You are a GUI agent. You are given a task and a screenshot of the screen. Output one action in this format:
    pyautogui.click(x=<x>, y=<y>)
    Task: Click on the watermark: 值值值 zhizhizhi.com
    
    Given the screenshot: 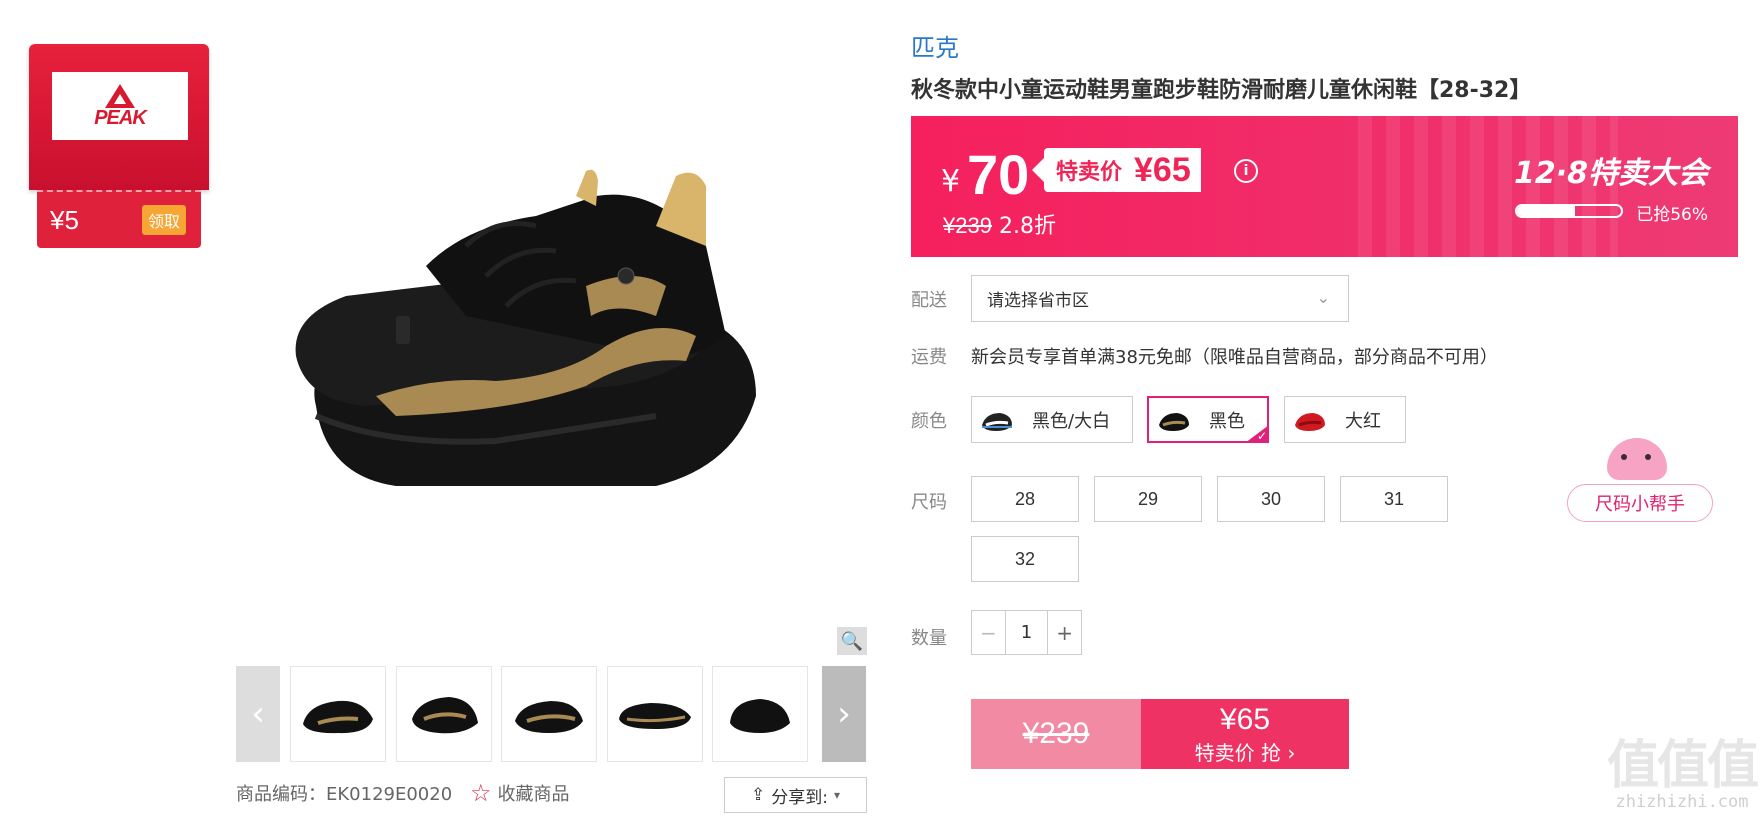 What is the action you would take?
    pyautogui.click(x=1682, y=774)
    